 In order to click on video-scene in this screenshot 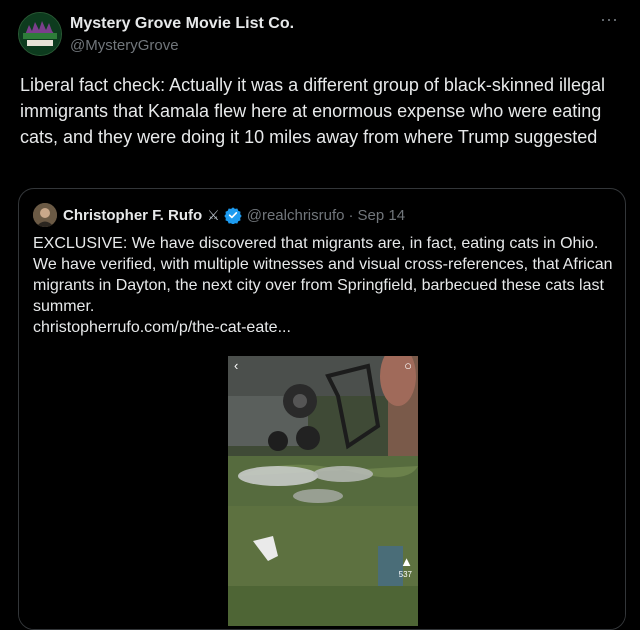, I will do `click(323, 491)`.